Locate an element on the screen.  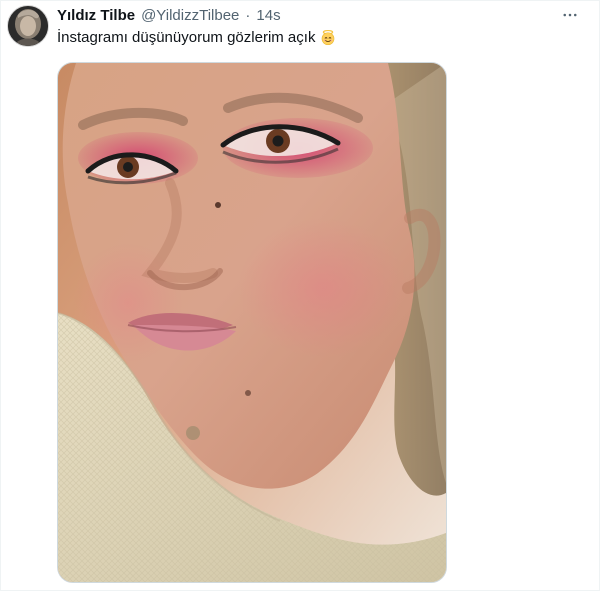
tweet-text-content: İnstagramı düşünüyorum gözlerim açık is located at coordinates (186, 37).